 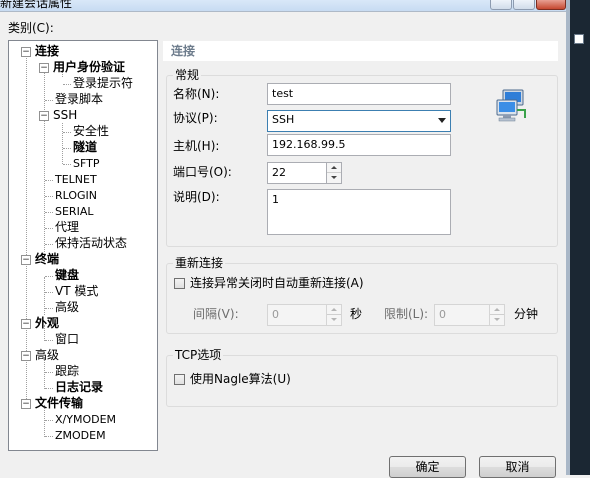 I want to click on auto-reconnect-label: 连接异常关闭时自动重新连接(A), so click(x=277, y=283).